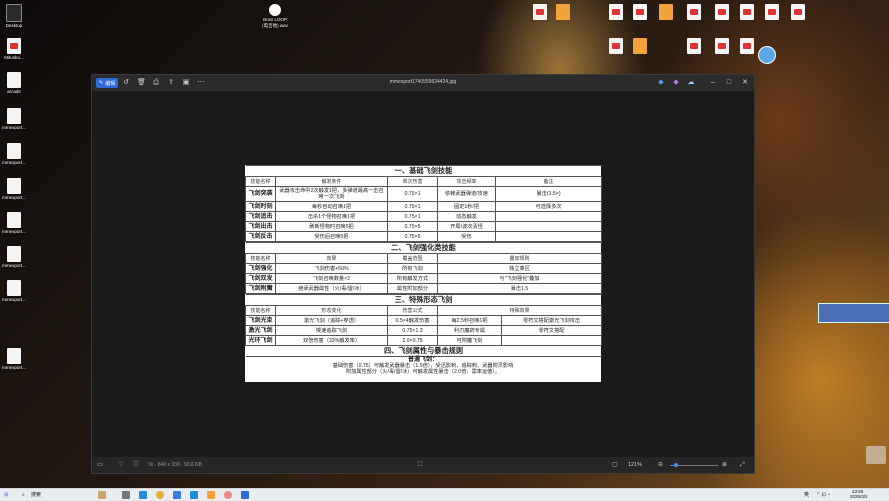 Image resolution: width=889 pixels, height=501 pixels. I want to click on table-cell: 飞剑伤害+50%, so click(331, 268).